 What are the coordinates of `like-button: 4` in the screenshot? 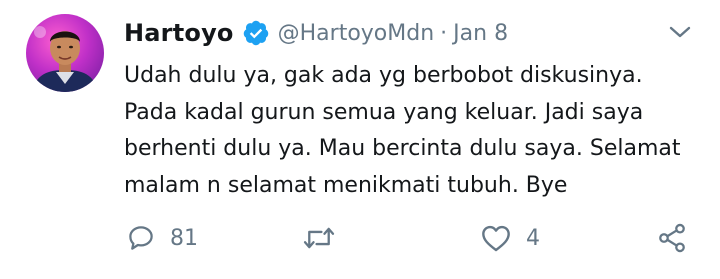 It's located at (510, 238).